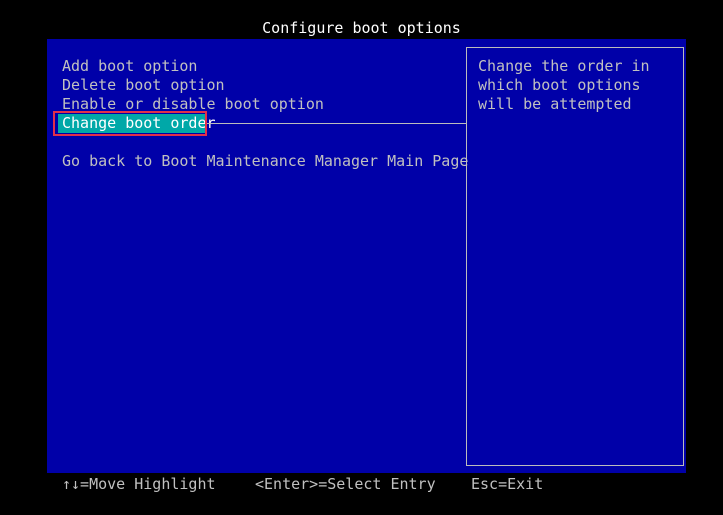 Image resolution: width=723 pixels, height=515 pixels. What do you see at coordinates (361, 28) in the screenshot?
I see `page-title: Configure boot options` at bounding box center [361, 28].